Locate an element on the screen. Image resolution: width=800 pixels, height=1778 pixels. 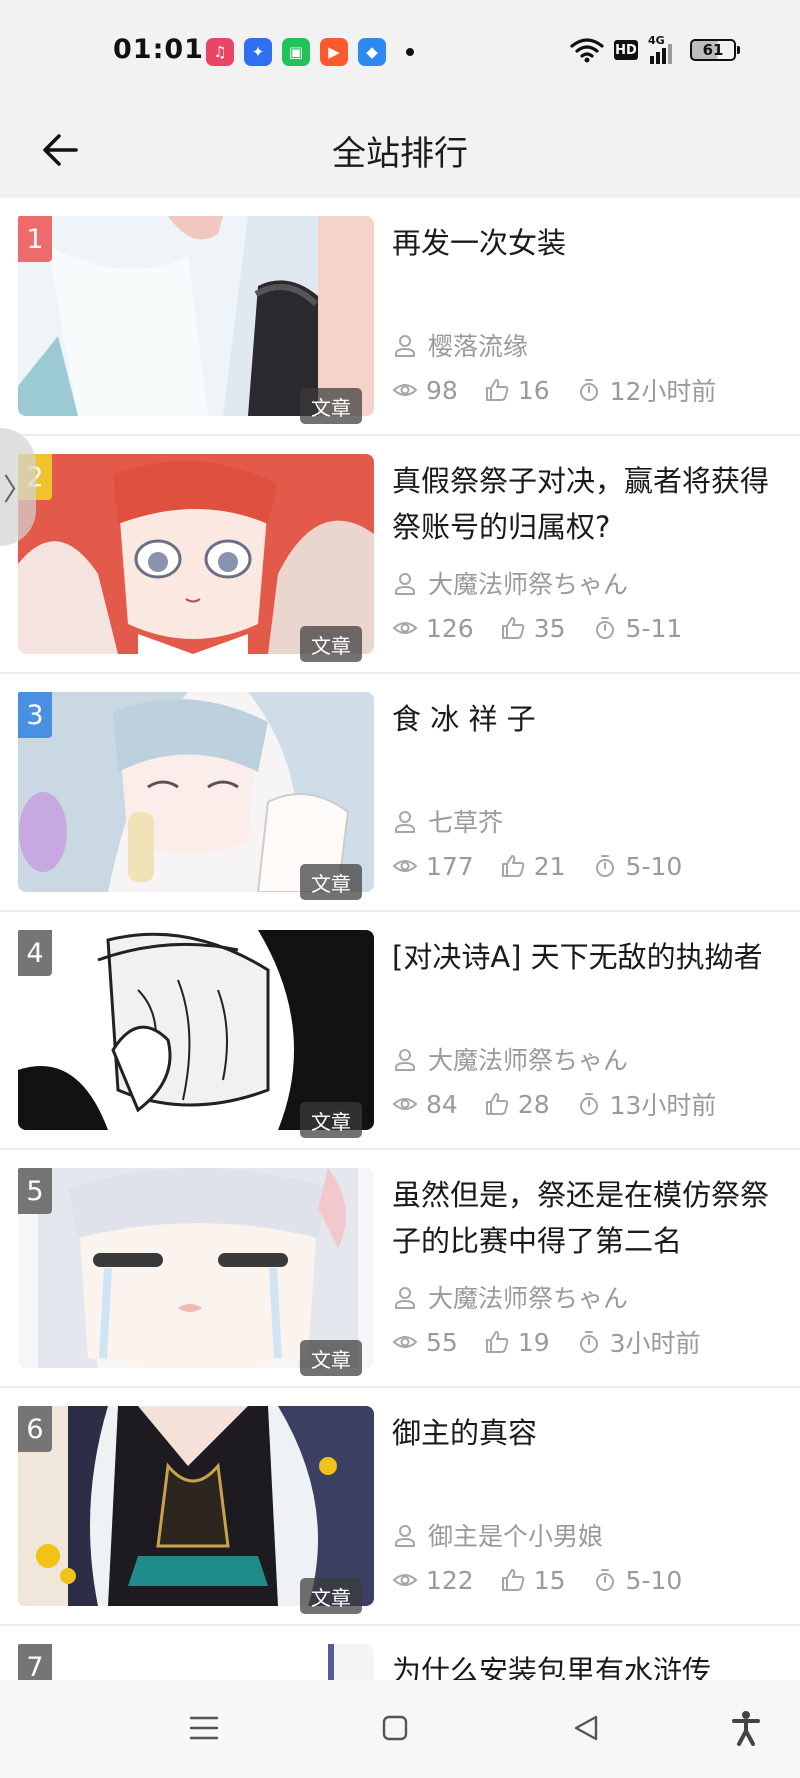
accessibility-icon is located at coordinates (746, 1728).